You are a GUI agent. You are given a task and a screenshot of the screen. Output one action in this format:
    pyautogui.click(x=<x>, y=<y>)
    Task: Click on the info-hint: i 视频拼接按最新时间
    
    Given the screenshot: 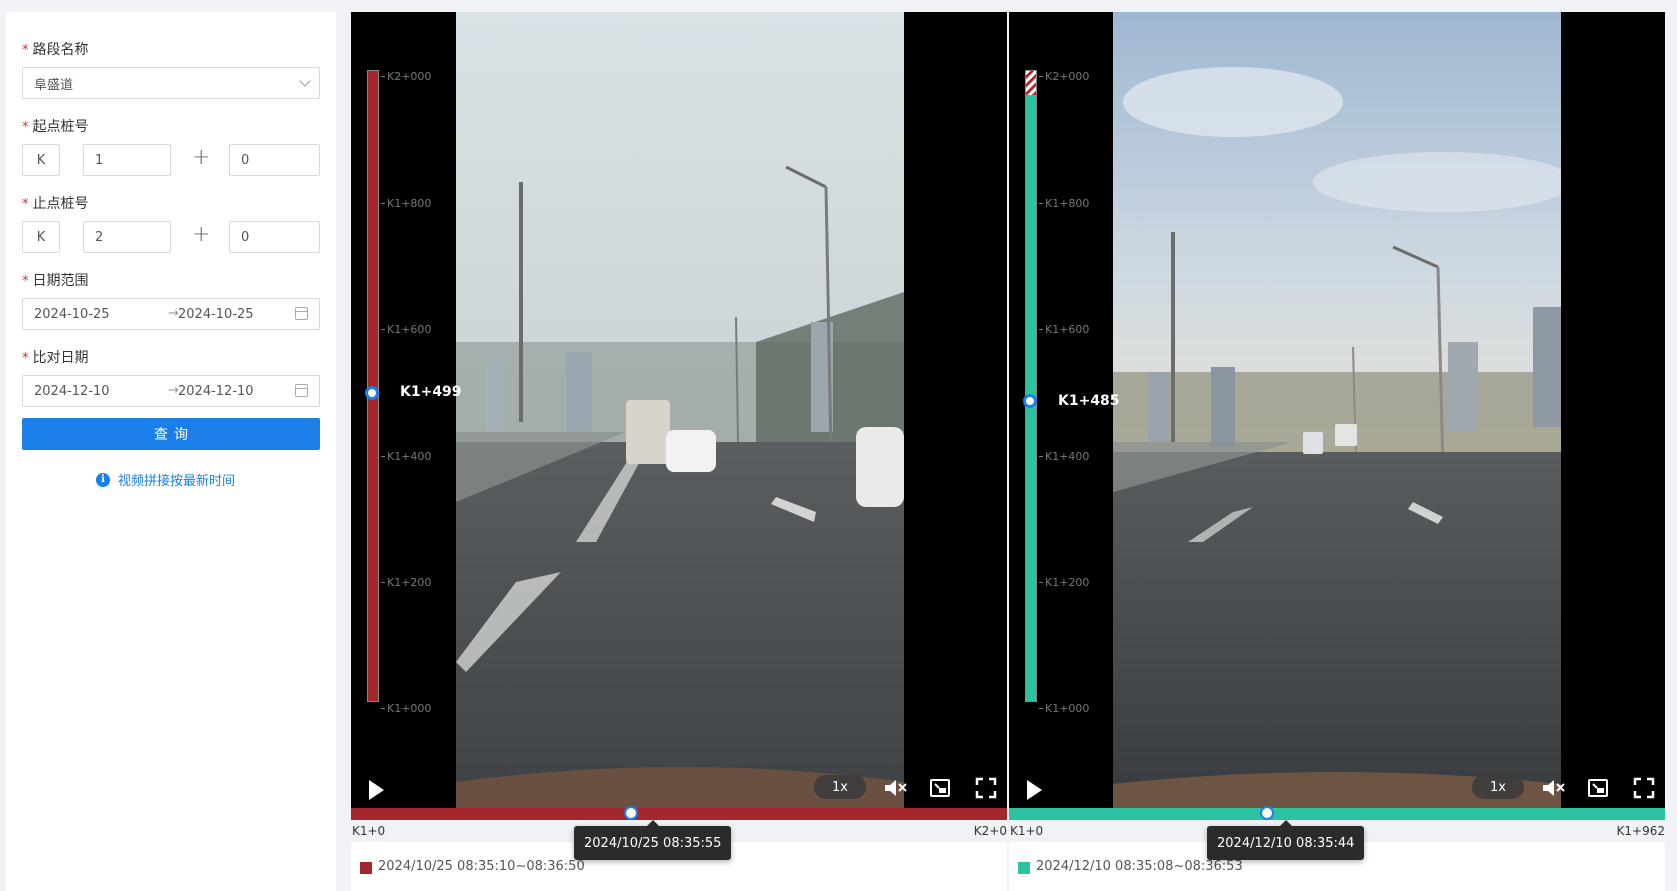 What is the action you would take?
    pyautogui.click(x=165, y=479)
    